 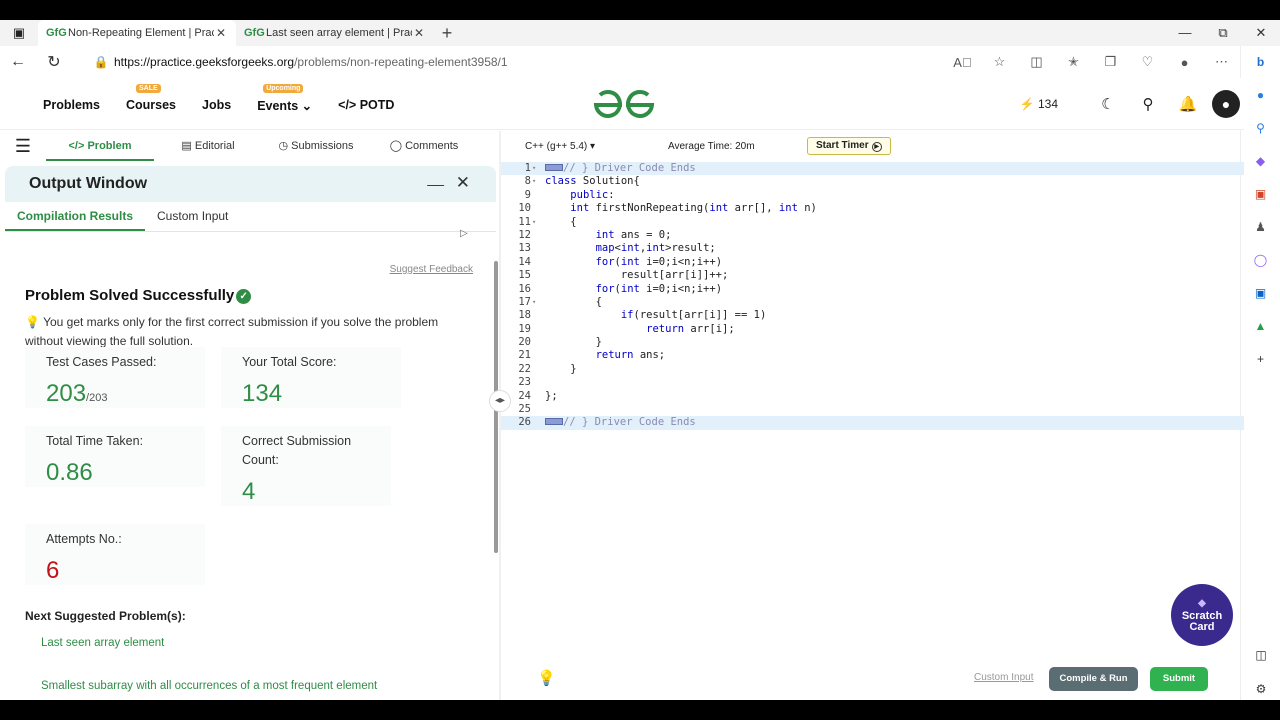 What do you see at coordinates (192, 216) in the screenshot?
I see `tab-custom-input: Custom Input` at bounding box center [192, 216].